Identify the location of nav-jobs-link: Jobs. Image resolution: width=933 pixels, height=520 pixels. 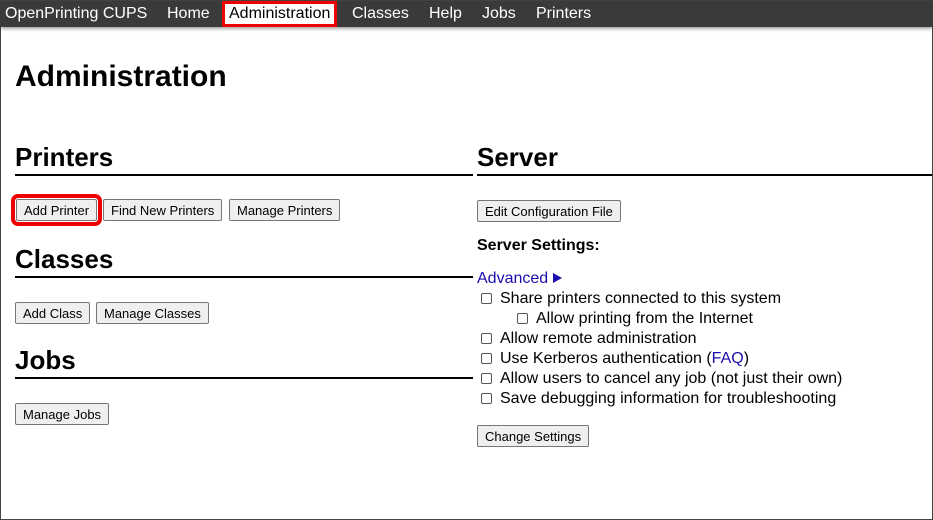
(499, 14).